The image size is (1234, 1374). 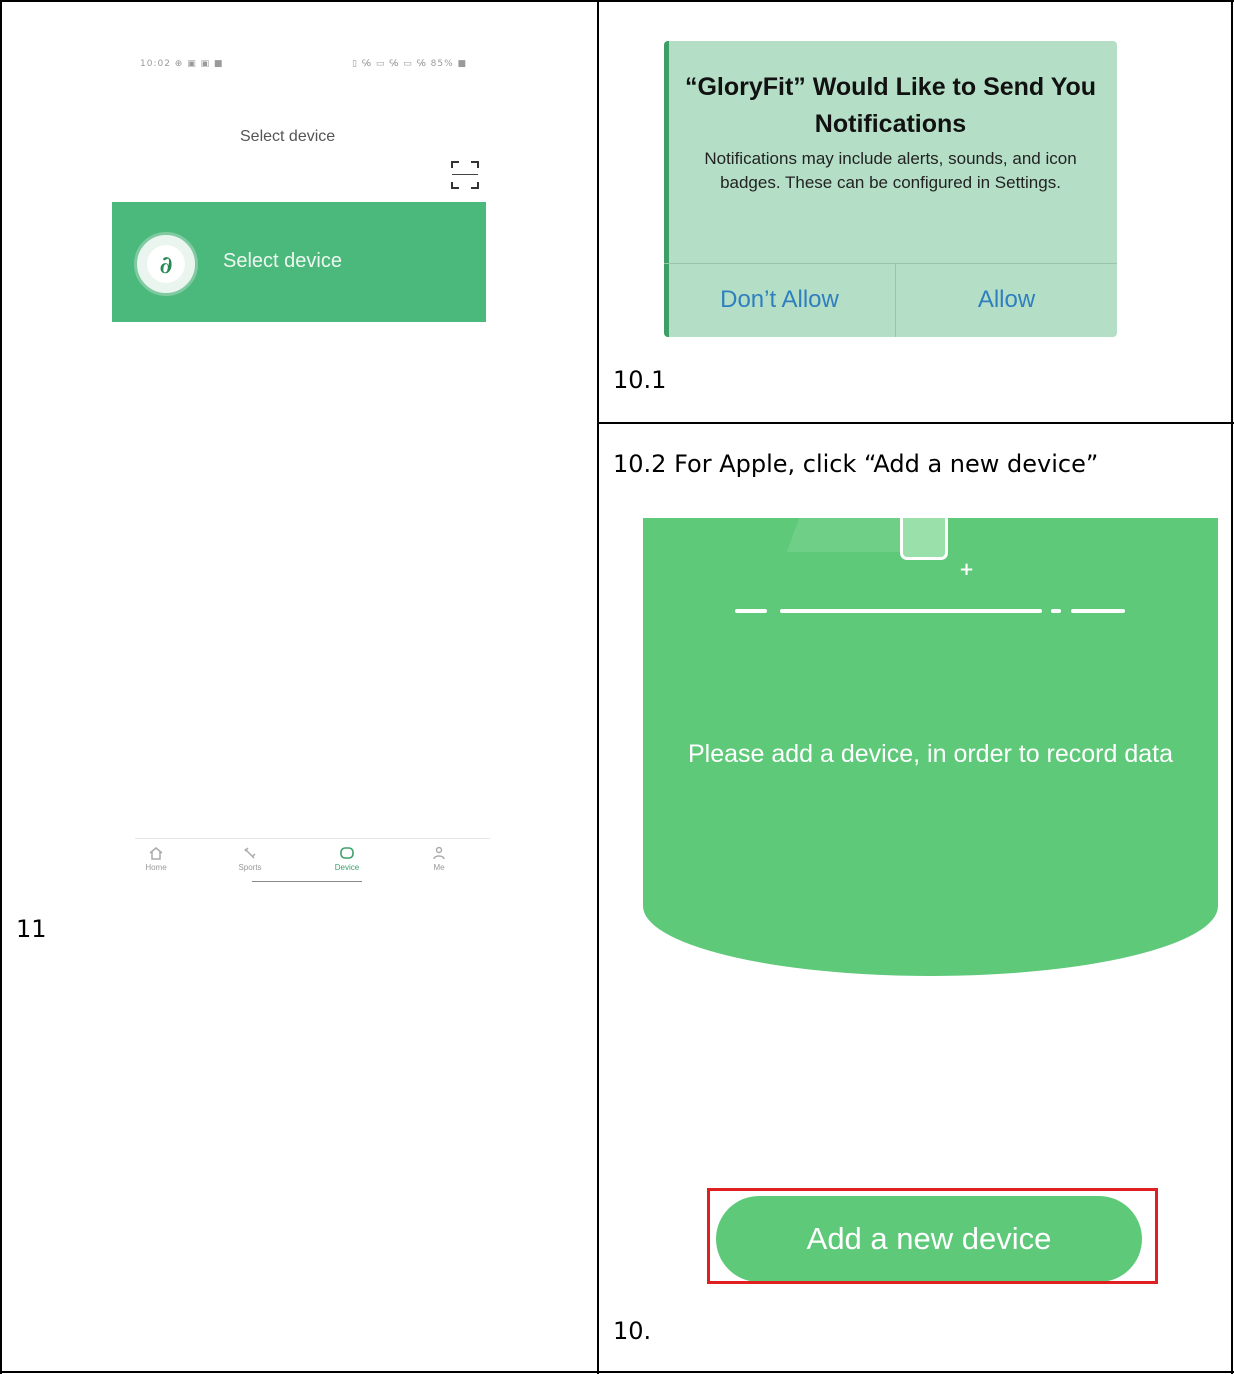 What do you see at coordinates (439, 853) in the screenshot?
I see `person-icon` at bounding box center [439, 853].